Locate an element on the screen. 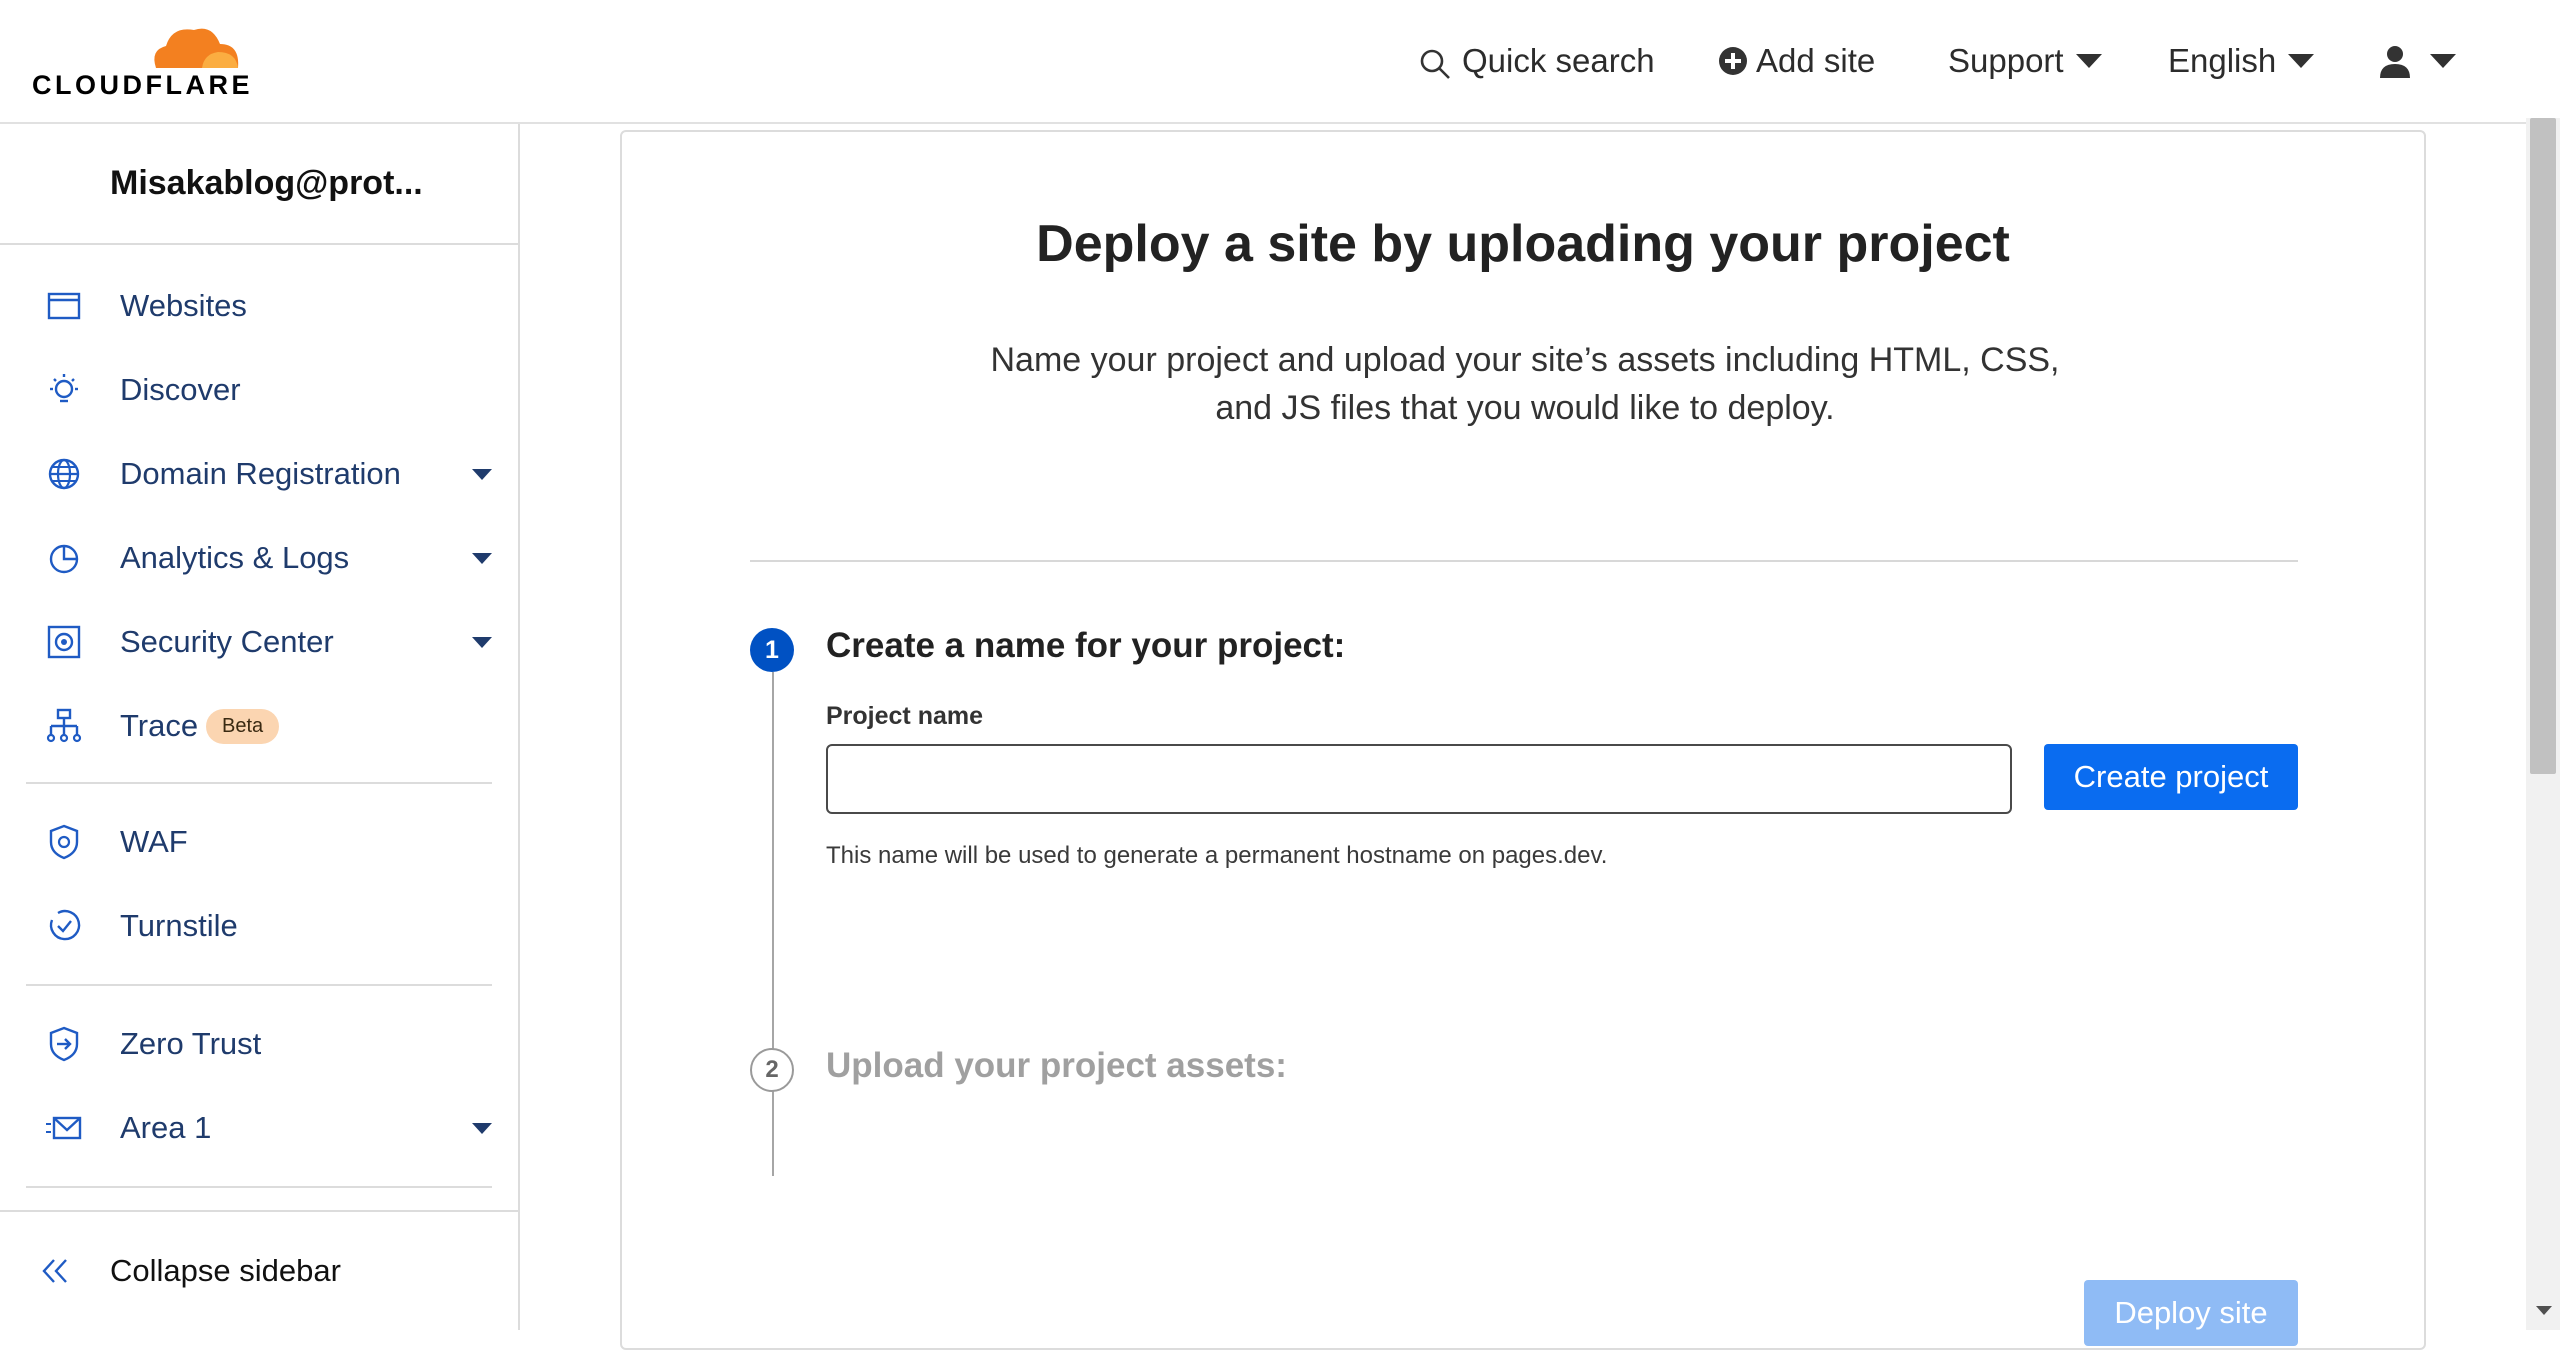 Image resolution: width=2560 pixels, height=1350 pixels. sidebar-item-analytics-logs: Analytics & Logs is located at coordinates (259, 558).